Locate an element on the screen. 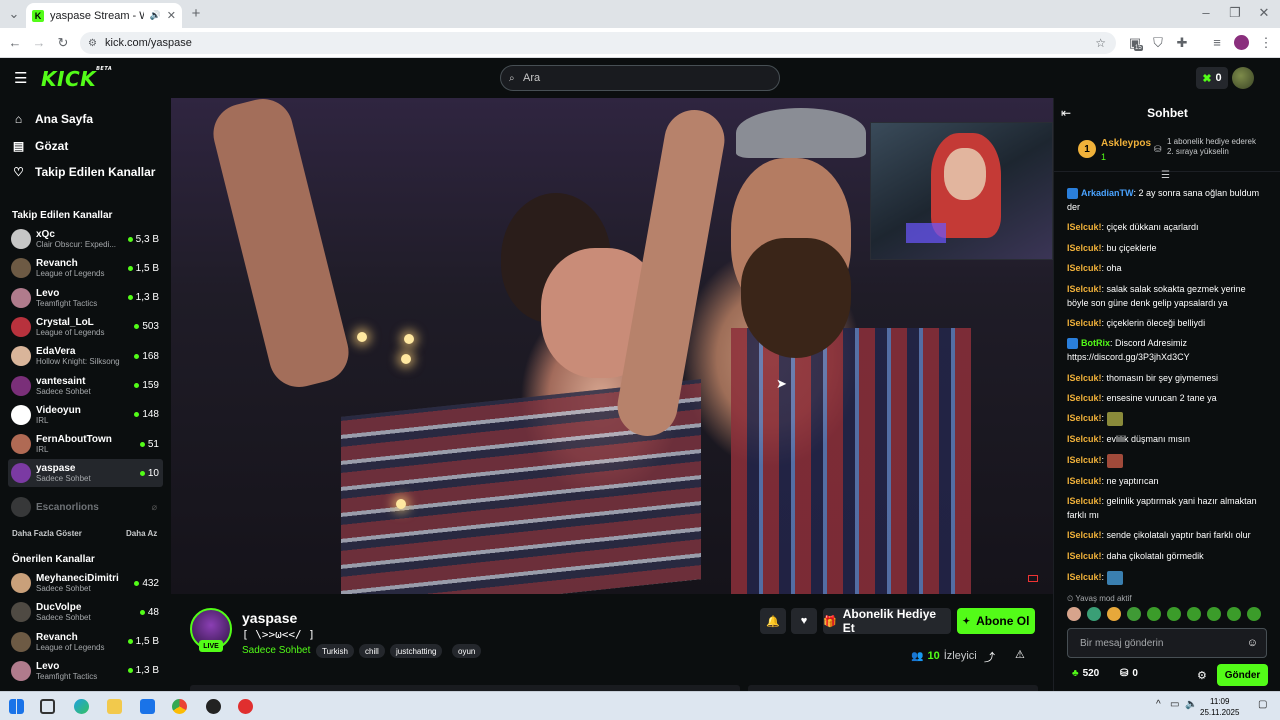  maximize-icon: ❐ is located at coordinates (1235, 13).